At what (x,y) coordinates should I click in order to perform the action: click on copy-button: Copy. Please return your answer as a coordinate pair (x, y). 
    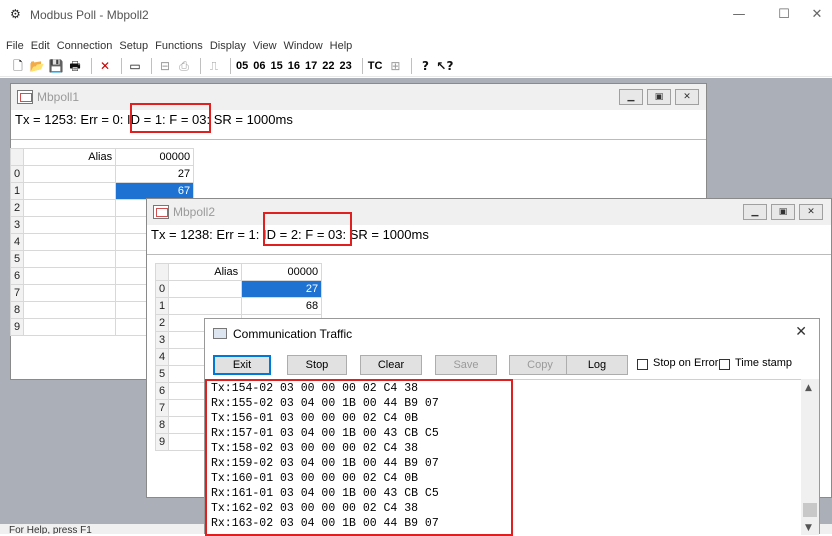
    Looking at the image, I should click on (540, 365).